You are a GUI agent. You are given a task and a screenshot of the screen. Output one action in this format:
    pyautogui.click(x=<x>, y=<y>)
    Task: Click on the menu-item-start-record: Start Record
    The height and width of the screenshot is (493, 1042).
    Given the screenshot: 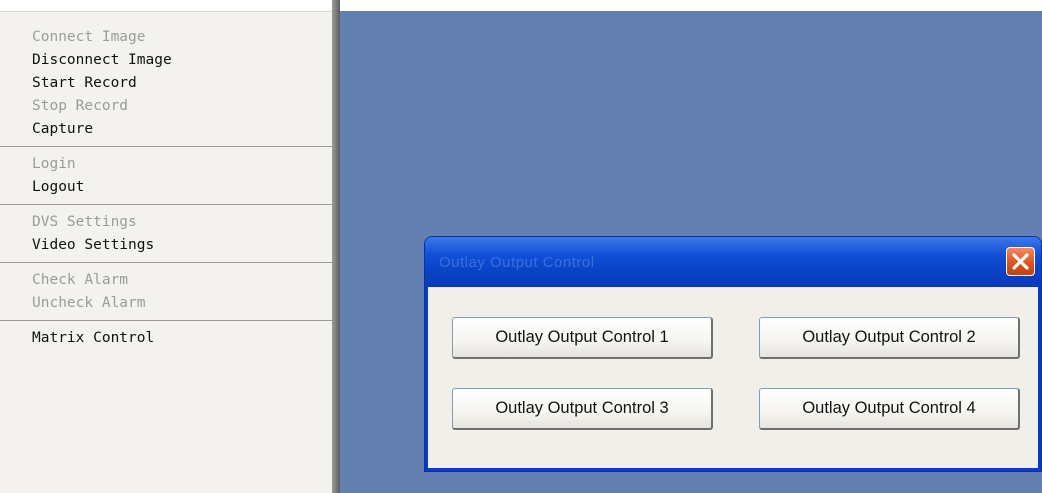 What is the action you would take?
    pyautogui.click(x=182, y=83)
    